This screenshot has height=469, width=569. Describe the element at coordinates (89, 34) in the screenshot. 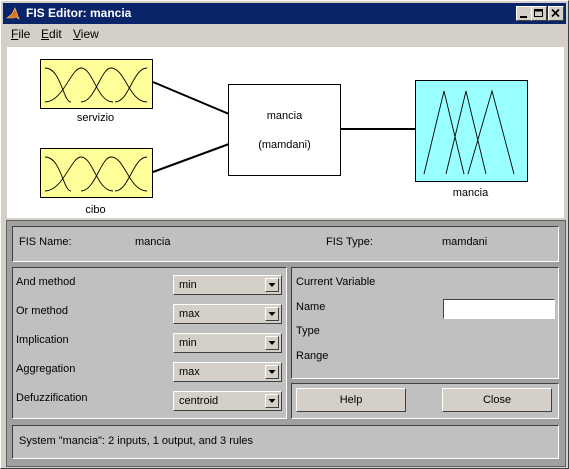

I see `menu-view-label: iew` at that location.